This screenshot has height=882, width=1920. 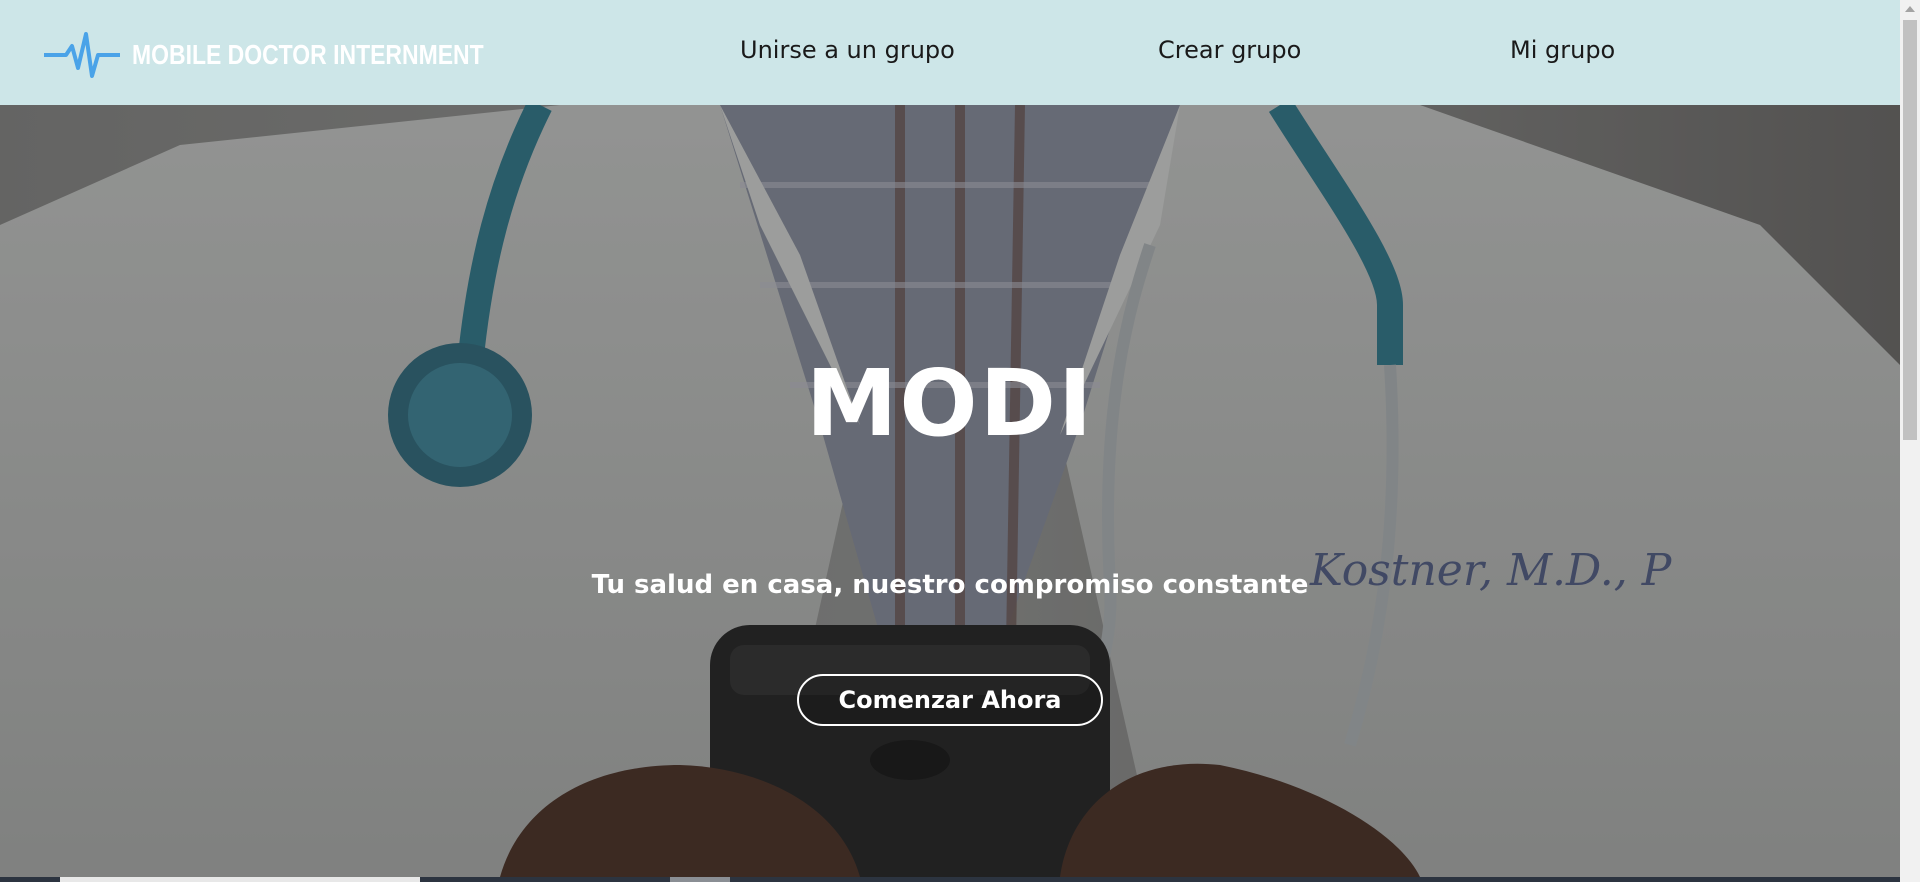 I want to click on hero-title: MODI, so click(x=950, y=403).